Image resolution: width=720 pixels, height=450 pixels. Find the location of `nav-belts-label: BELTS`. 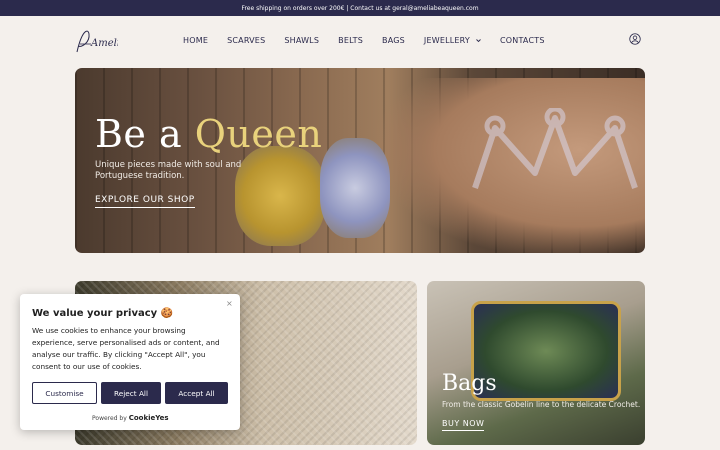

nav-belts-label: BELTS is located at coordinates (350, 40).